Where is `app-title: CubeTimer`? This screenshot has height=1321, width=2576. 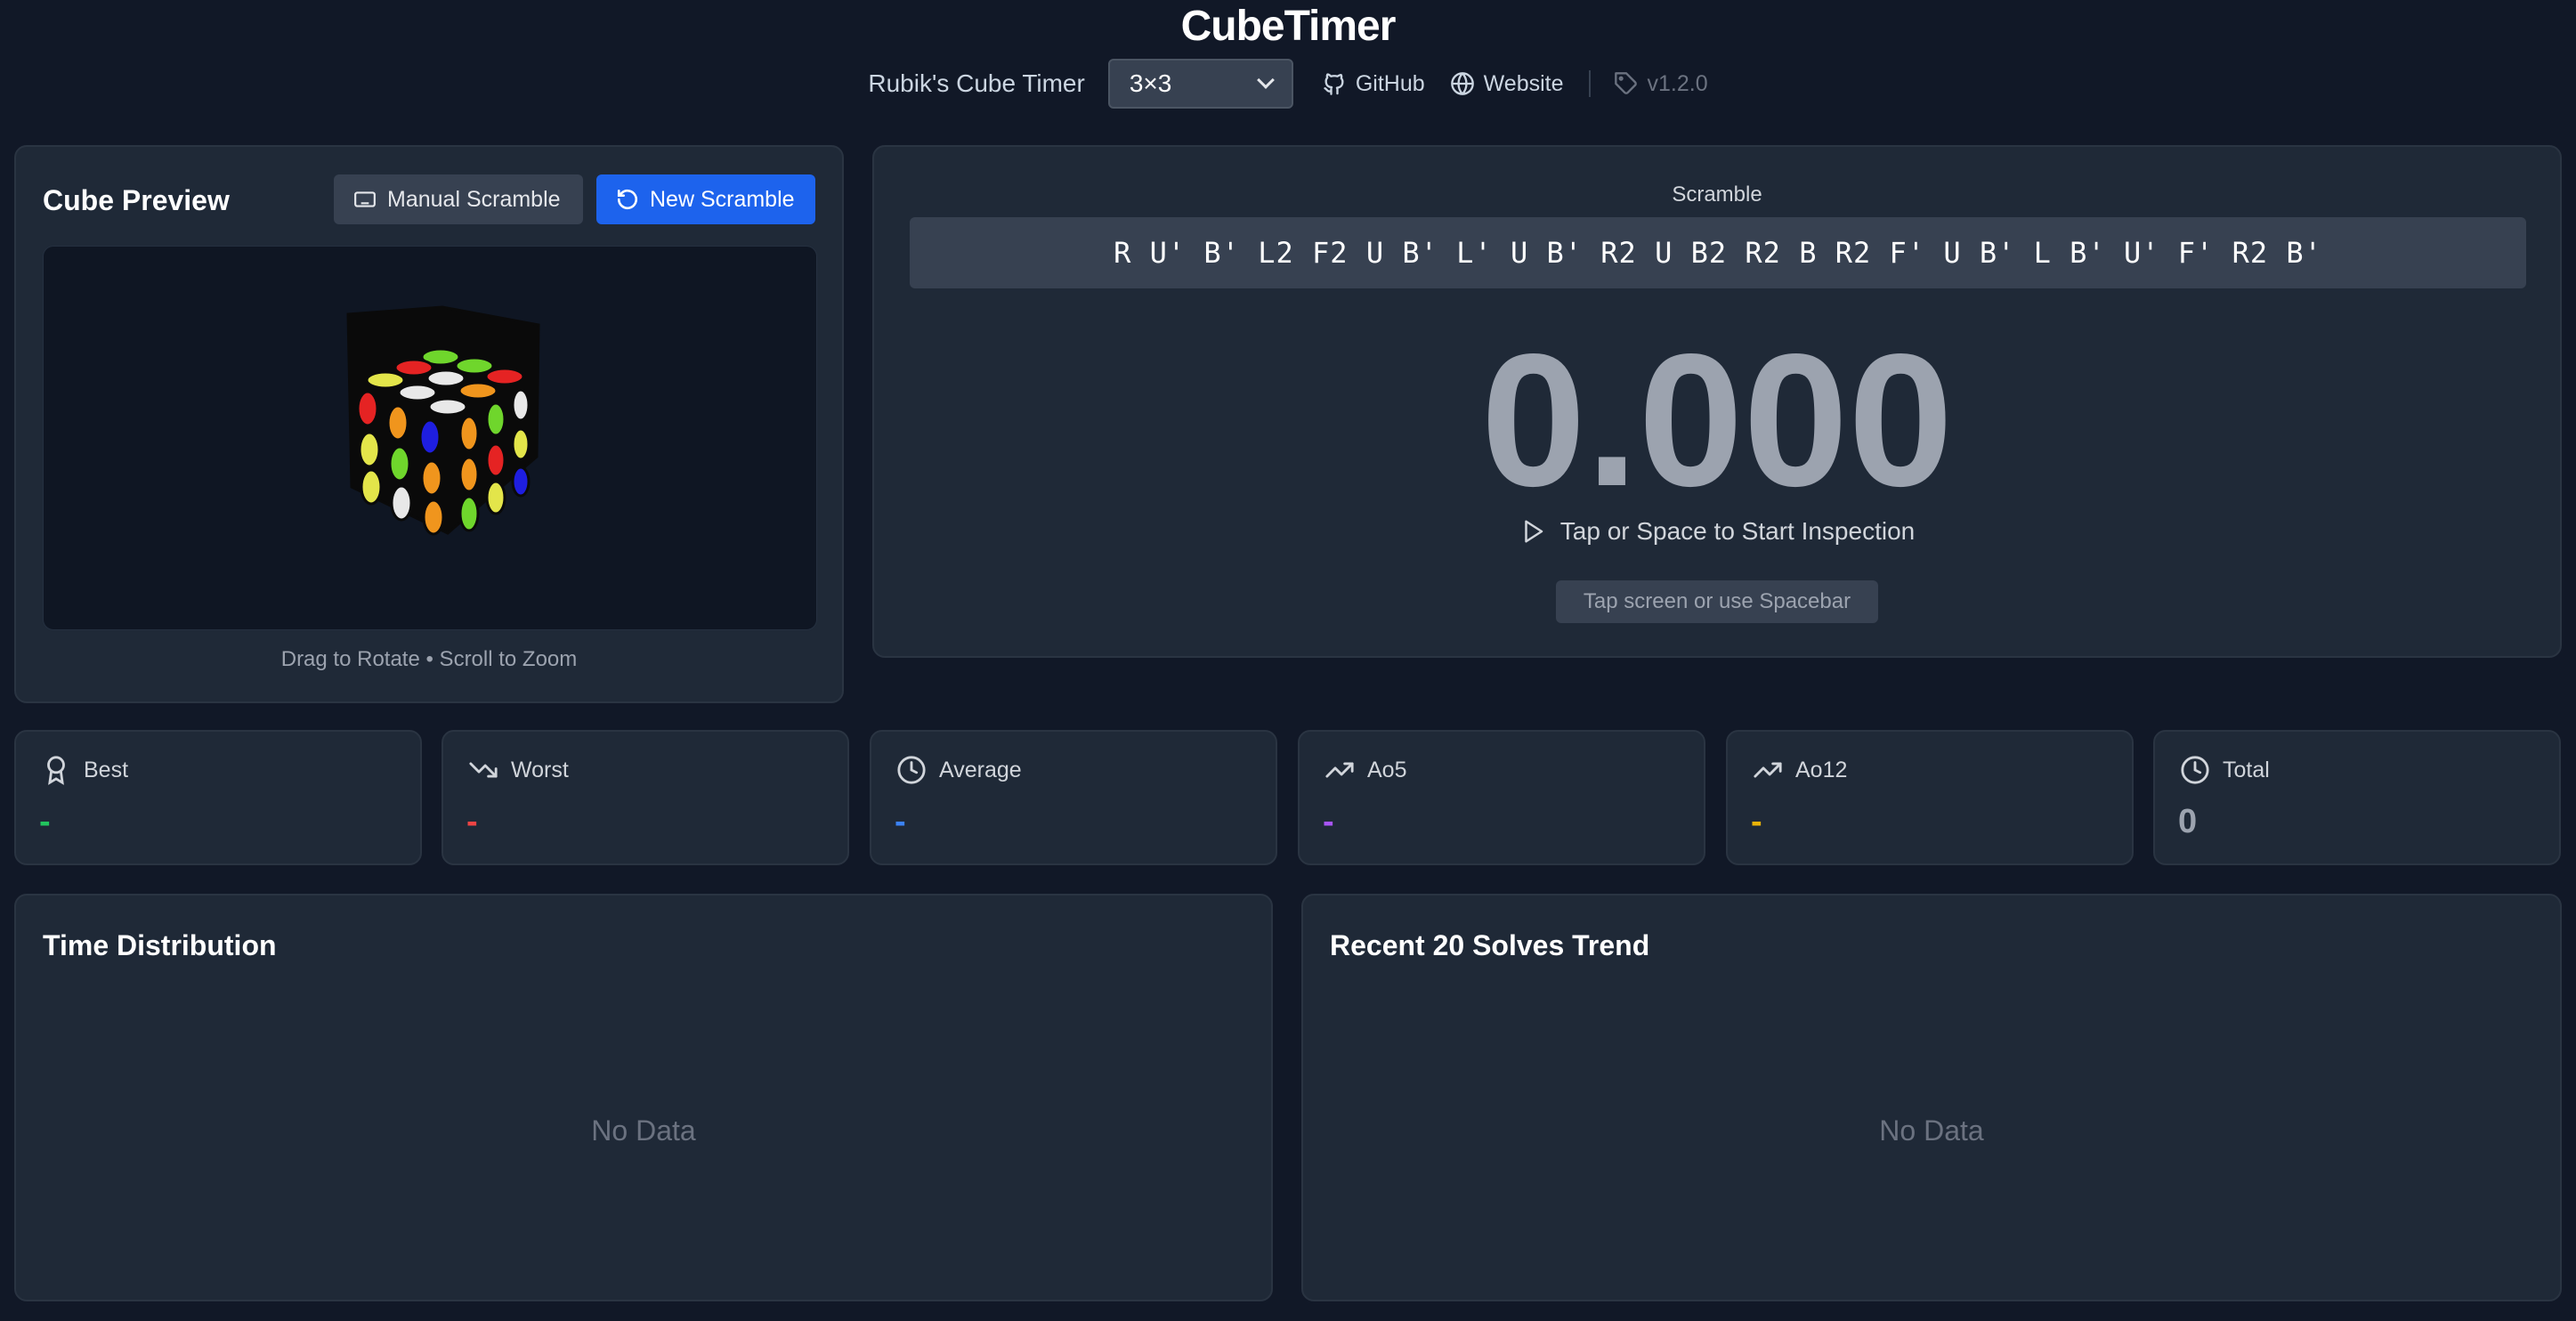 app-title: CubeTimer is located at coordinates (1289, 26).